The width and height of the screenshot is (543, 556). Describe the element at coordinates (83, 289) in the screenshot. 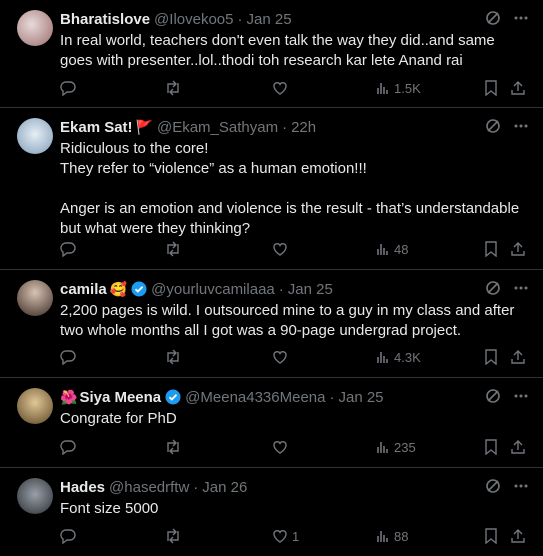

I see `display-name: camila` at that location.